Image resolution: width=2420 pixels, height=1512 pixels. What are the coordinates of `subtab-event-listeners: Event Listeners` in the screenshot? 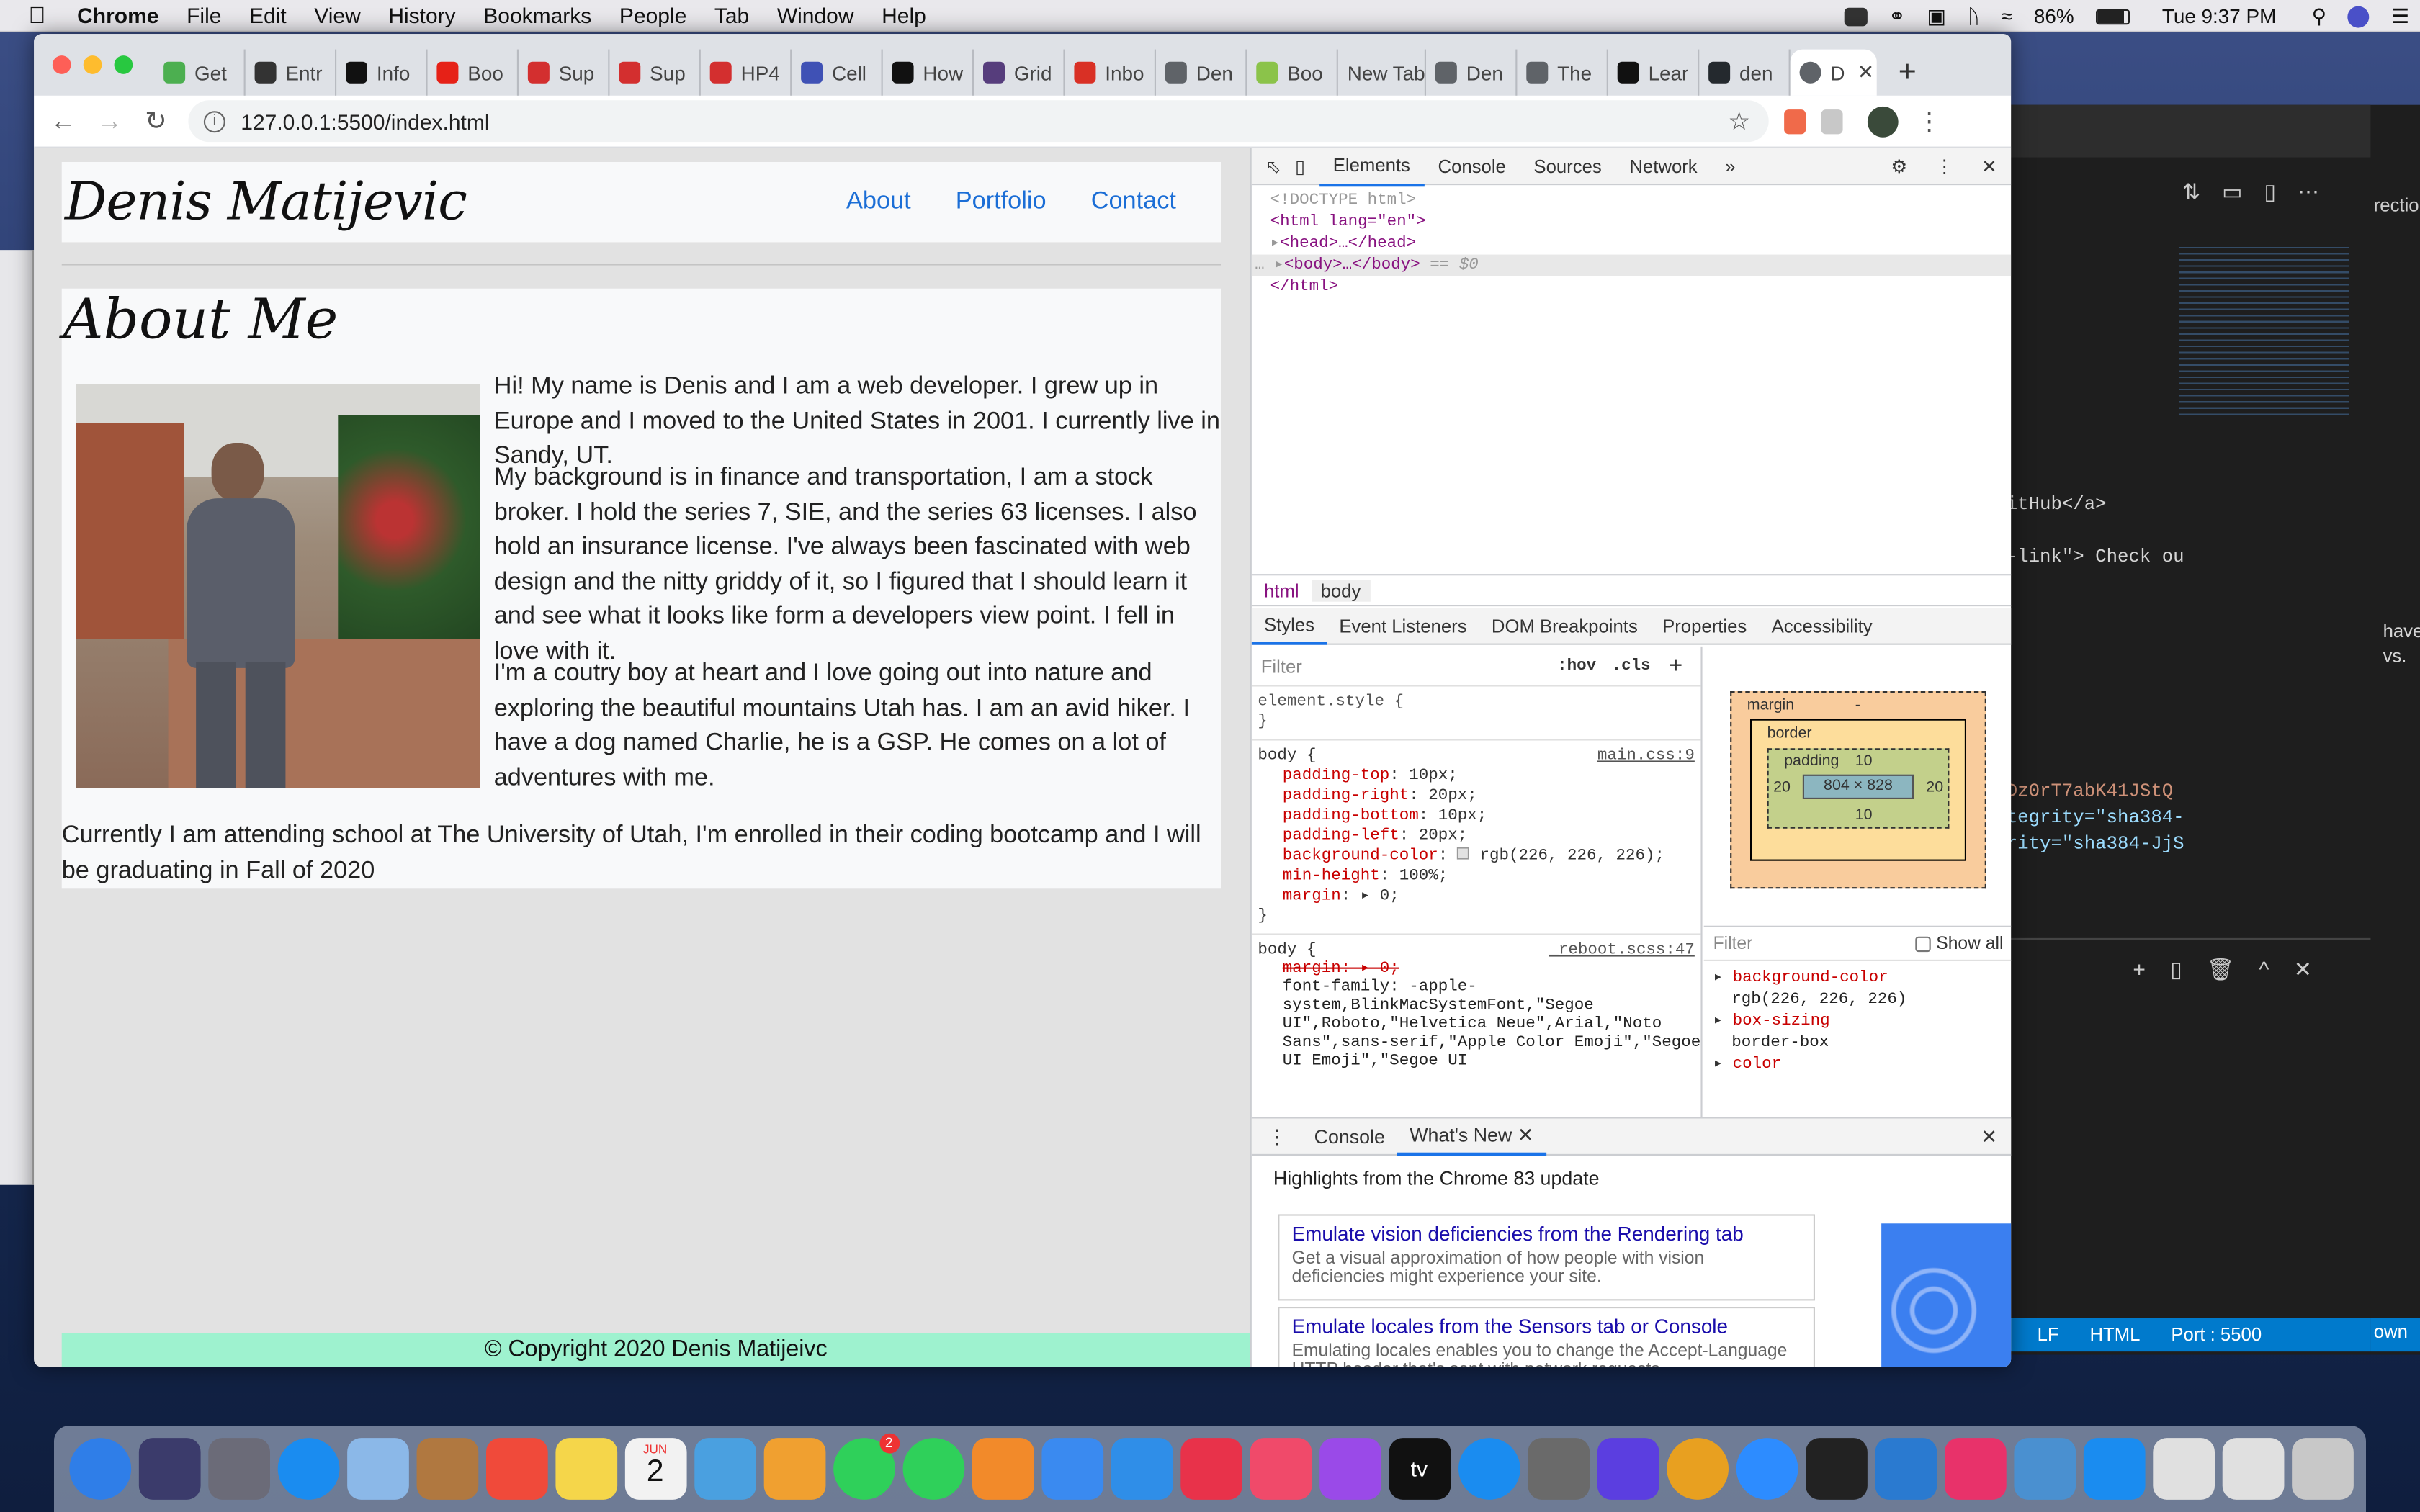 It's located at (1403, 625).